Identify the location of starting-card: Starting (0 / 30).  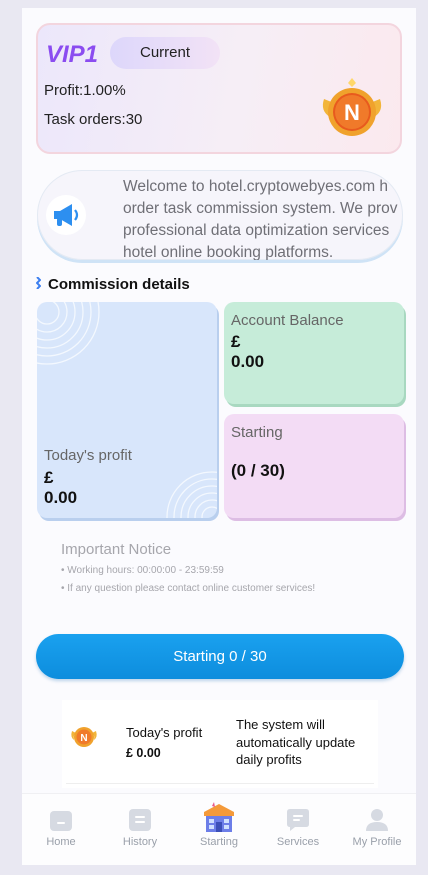
(314, 466).